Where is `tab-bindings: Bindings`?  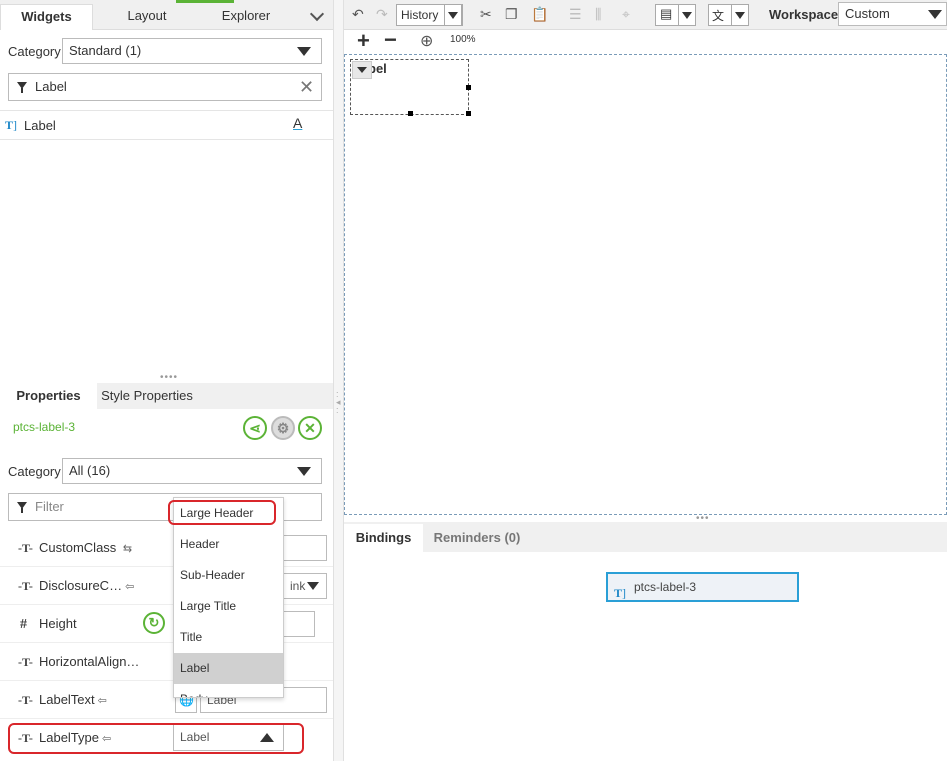
tab-bindings: Bindings is located at coordinates (383, 538).